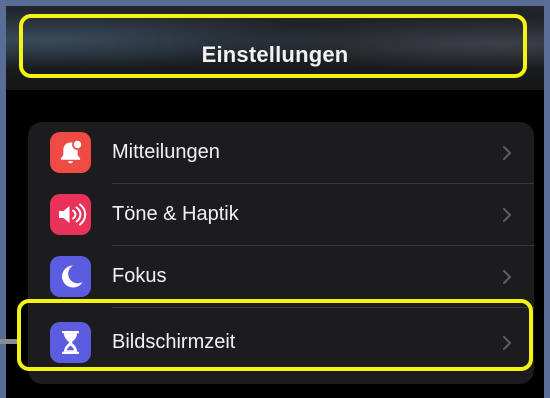 This screenshot has width=550, height=398. What do you see at coordinates (273, 46) in the screenshot?
I see `title-highlight-box` at bounding box center [273, 46].